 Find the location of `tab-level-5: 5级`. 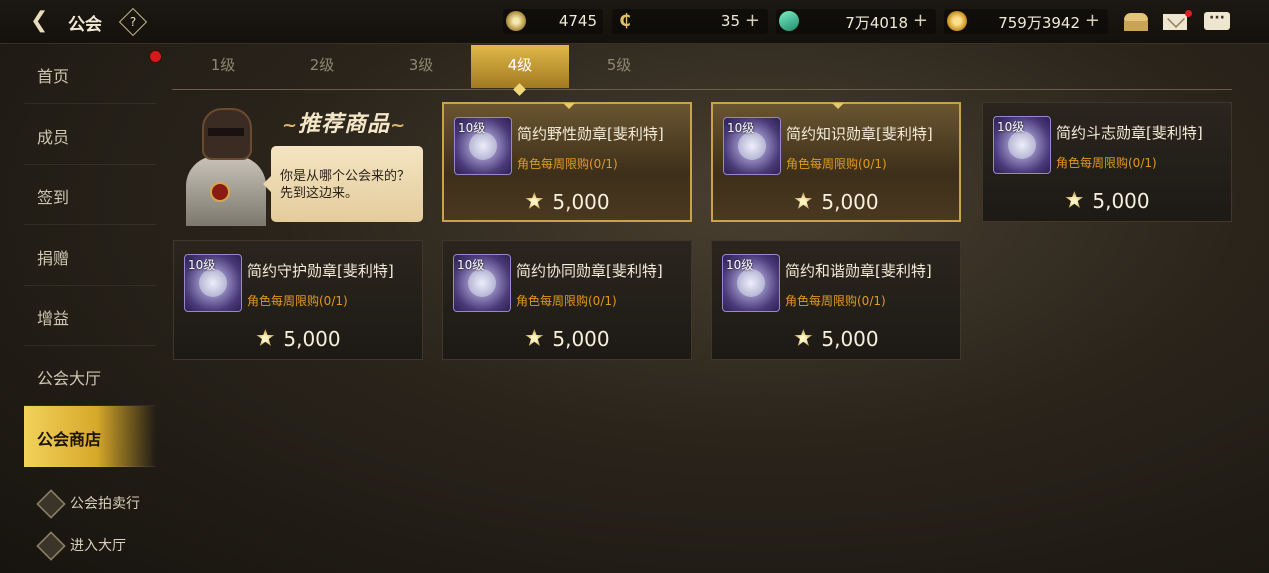

tab-level-5: 5级 is located at coordinates (619, 66).